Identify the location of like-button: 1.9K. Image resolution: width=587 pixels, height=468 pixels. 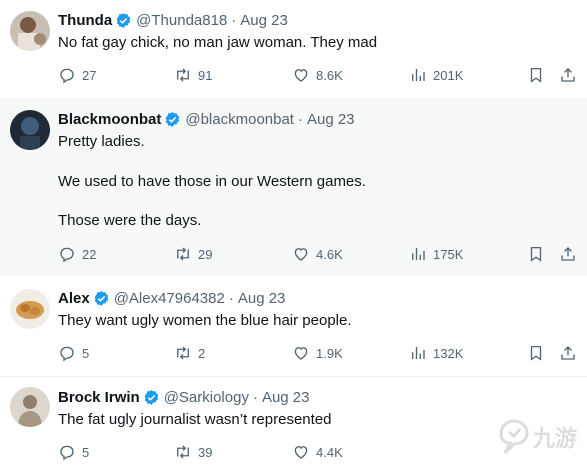
(317, 353).